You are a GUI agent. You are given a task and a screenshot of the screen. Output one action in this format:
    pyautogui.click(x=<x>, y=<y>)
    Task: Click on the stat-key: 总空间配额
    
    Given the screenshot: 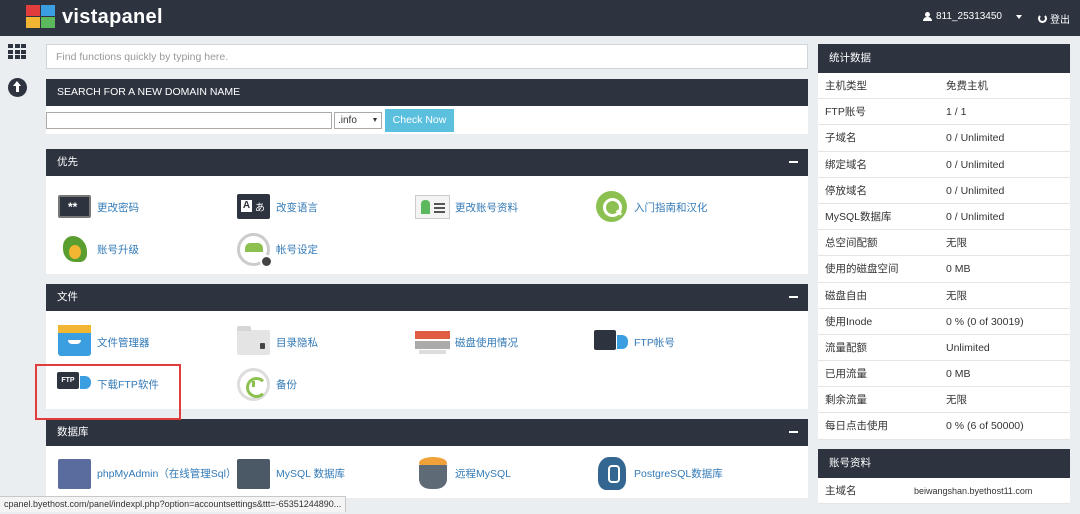 What is the action you would take?
    pyautogui.click(x=851, y=243)
    